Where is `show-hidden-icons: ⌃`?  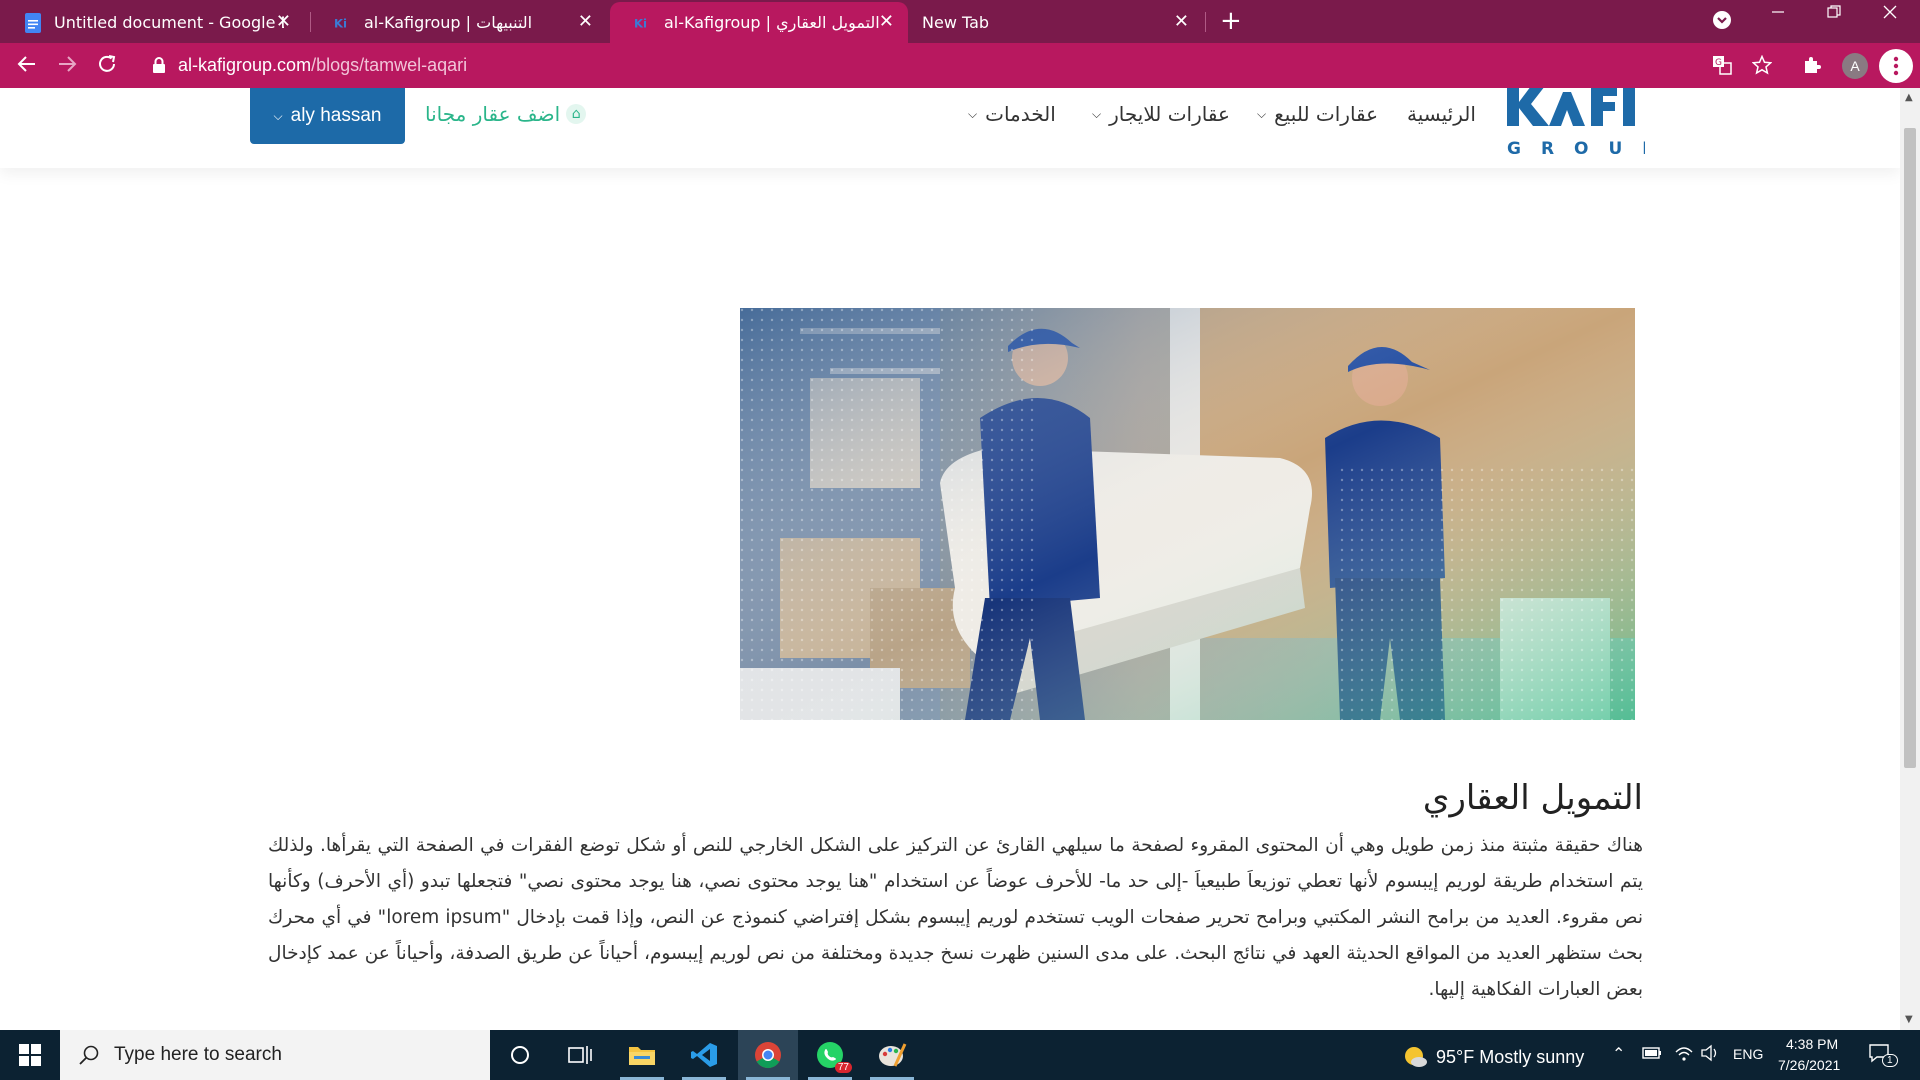 show-hidden-icons: ⌃ is located at coordinates (1618, 1054).